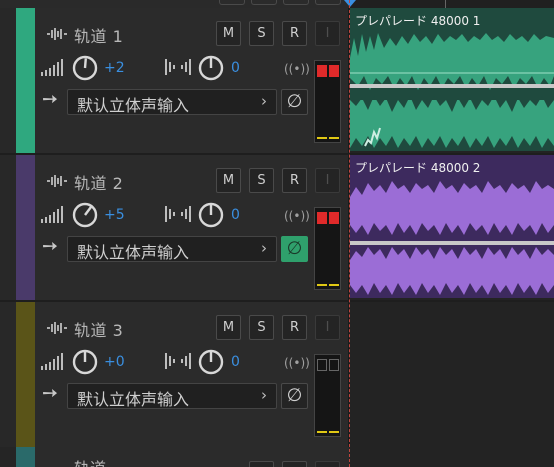 The width and height of the screenshot is (554, 467). I want to click on track-name: 轨道 3, so click(98, 329).